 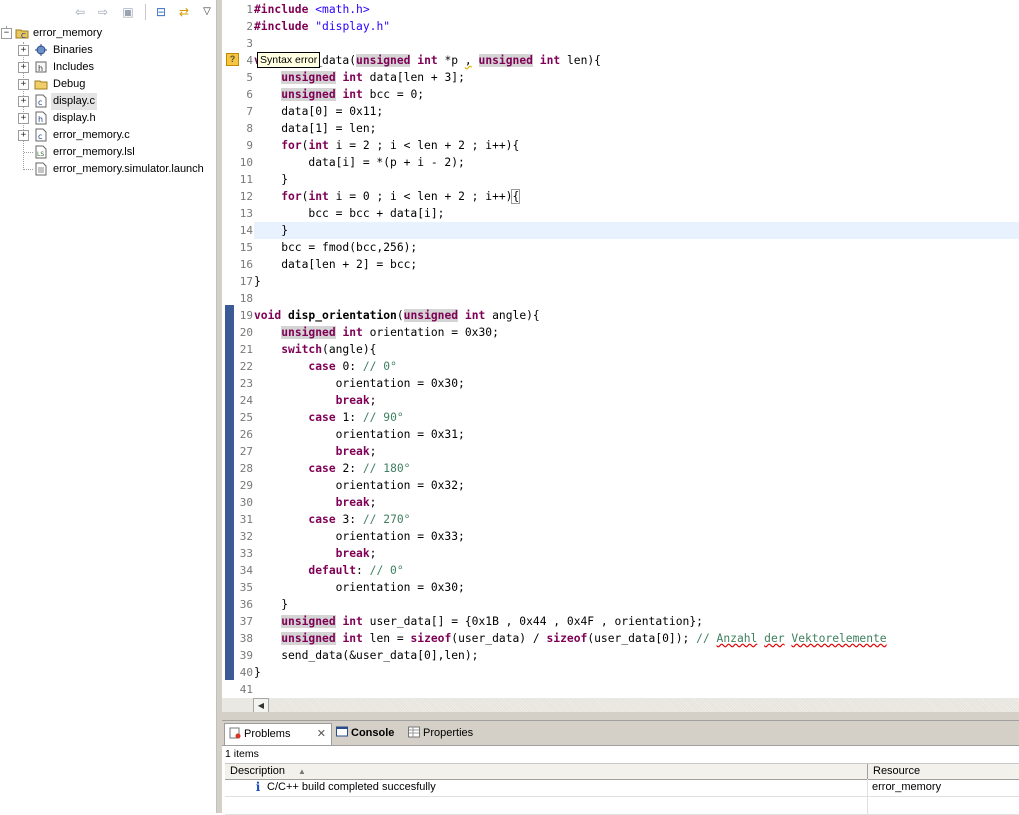 I want to click on tree-item-display-h: + h display.h, so click(x=108, y=118).